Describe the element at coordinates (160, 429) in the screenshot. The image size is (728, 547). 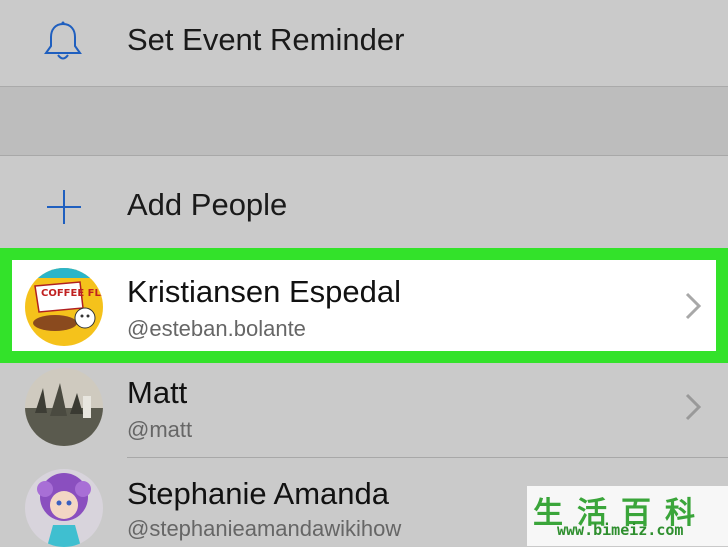
I see `person-handle: @matt` at that location.